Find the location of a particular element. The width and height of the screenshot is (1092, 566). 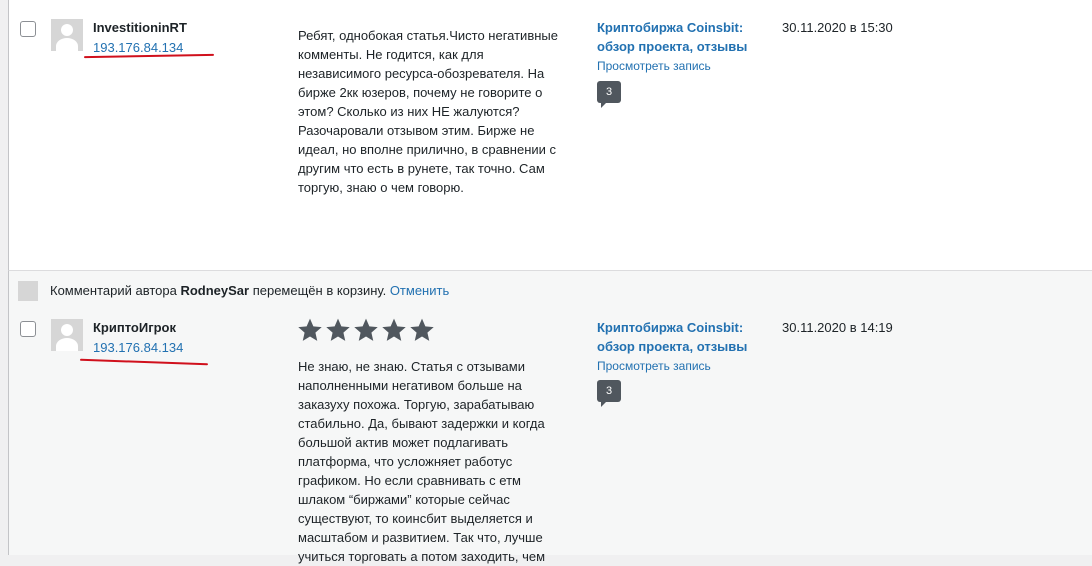

undo-link: Отменить is located at coordinates (419, 290).